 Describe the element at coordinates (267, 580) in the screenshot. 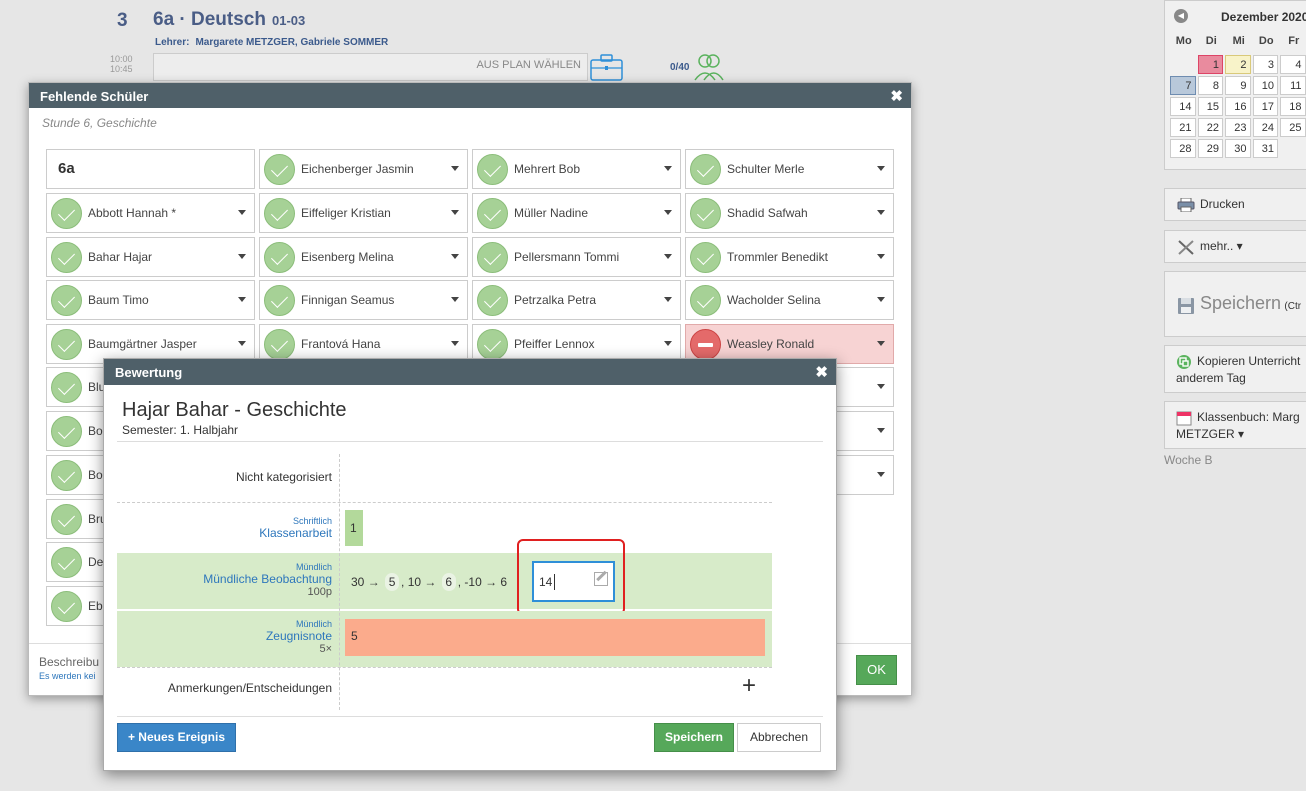

I see `oral-observation-label: Mündlich Mündliche Beobachtung 100p` at that location.